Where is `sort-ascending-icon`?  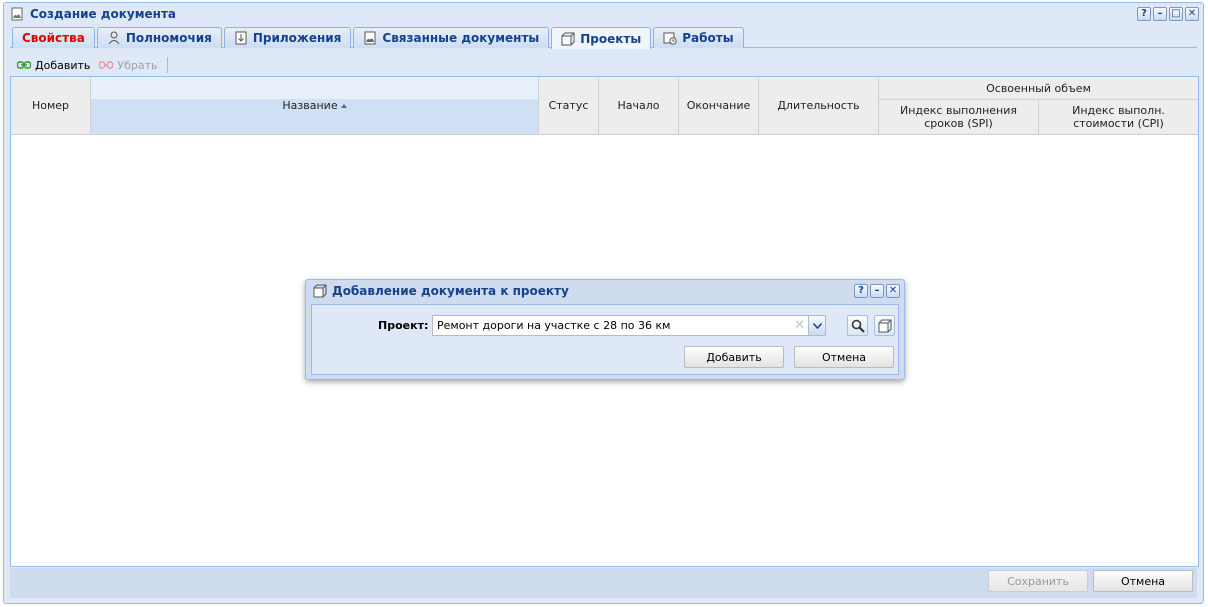
sort-ascending-icon is located at coordinates (343, 105).